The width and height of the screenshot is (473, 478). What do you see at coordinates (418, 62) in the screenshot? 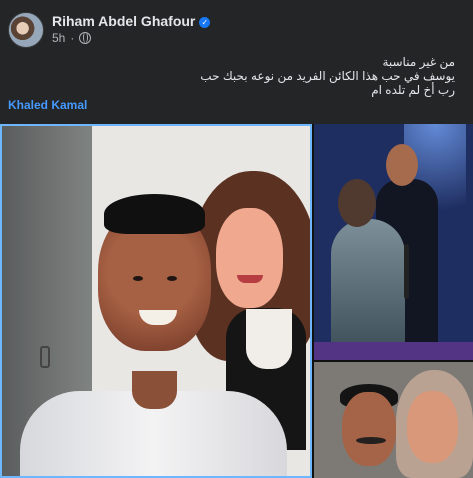
I see `post-text-line-1: من غير مناسبة` at bounding box center [418, 62].